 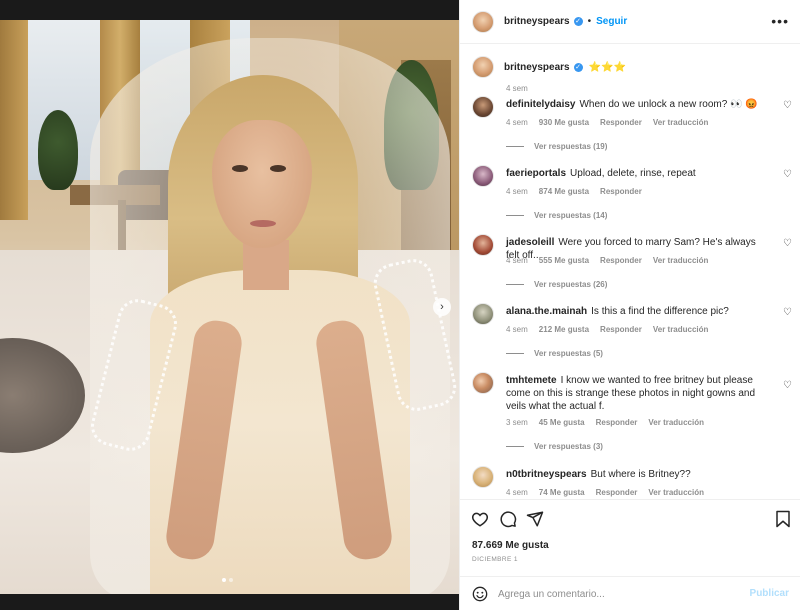 I want to click on comment-meta: 4 sem 874 Me gusta Responder, so click(x=574, y=191).